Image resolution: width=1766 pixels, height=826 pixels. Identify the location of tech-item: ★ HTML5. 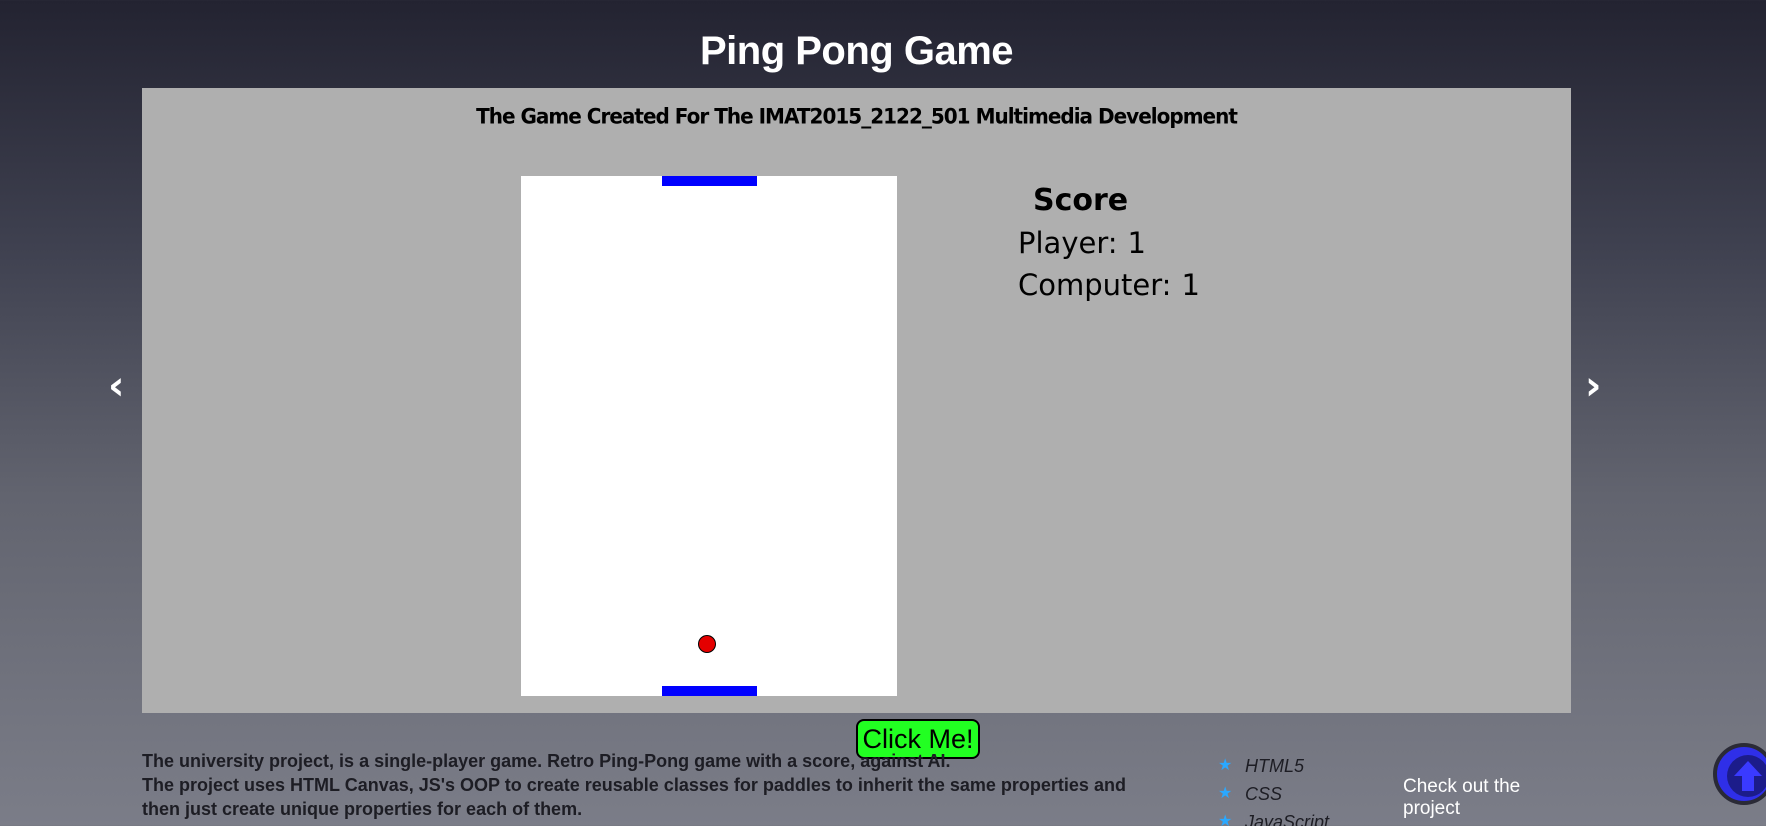
(1273, 766).